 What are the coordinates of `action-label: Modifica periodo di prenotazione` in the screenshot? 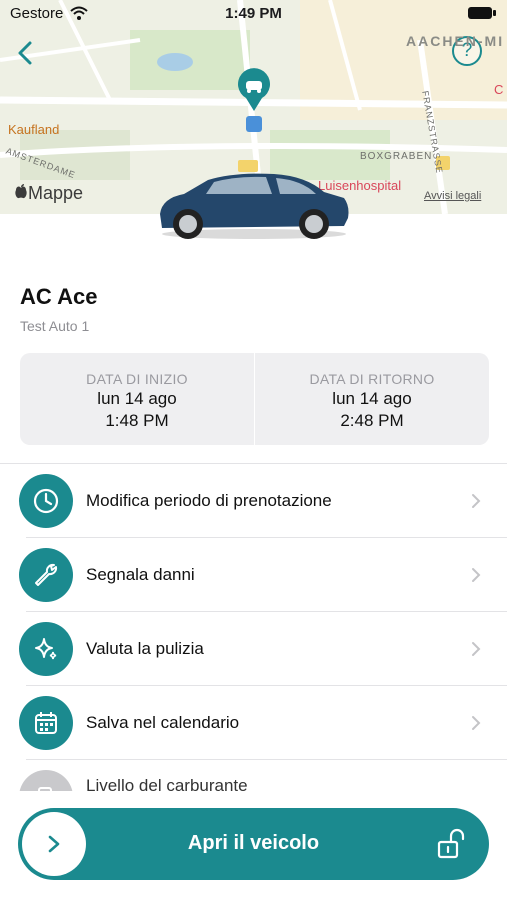 It's located at (209, 500).